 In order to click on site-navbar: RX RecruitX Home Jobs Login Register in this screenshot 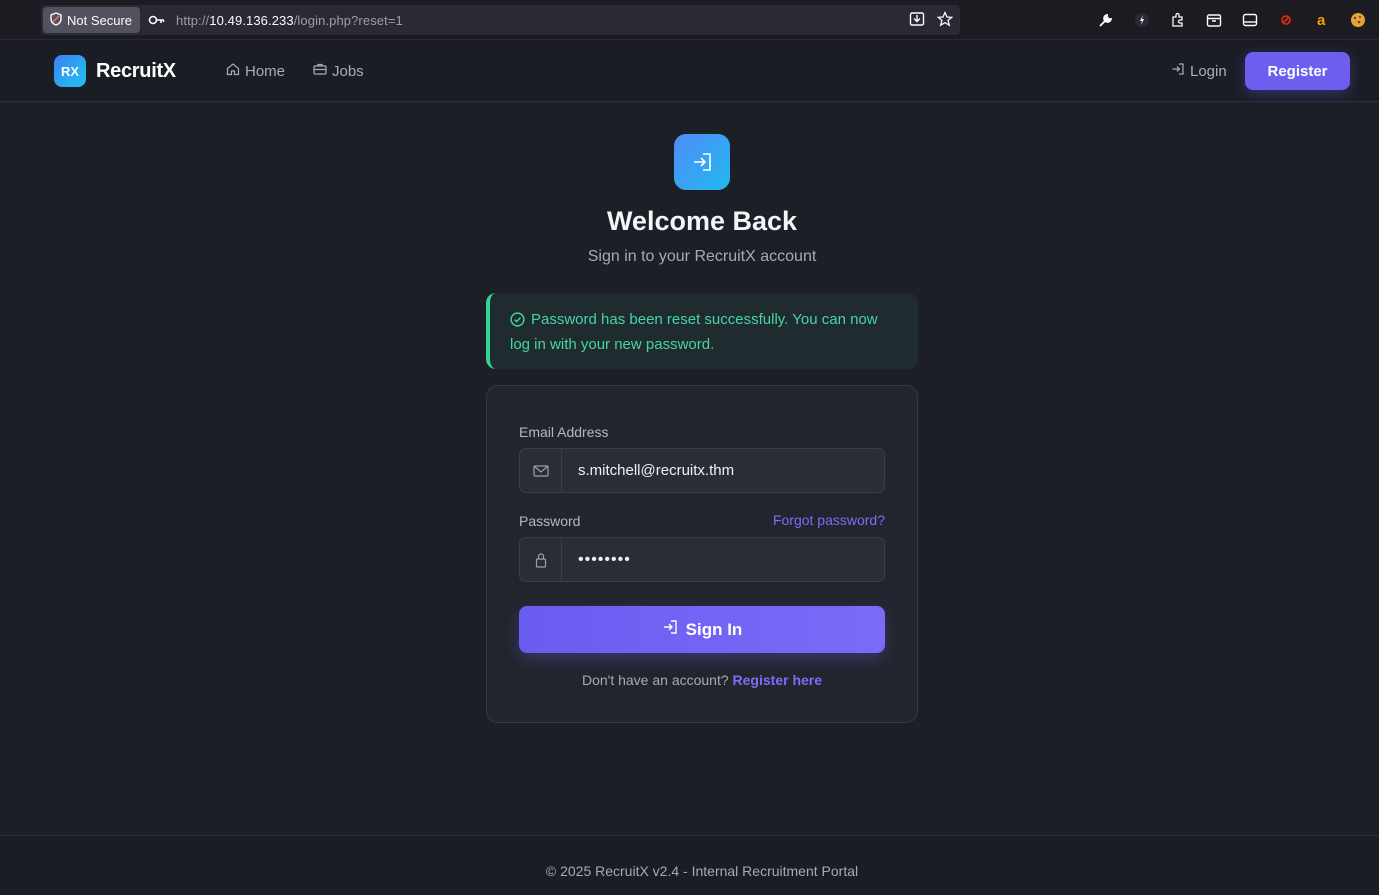, I will do `click(689, 71)`.